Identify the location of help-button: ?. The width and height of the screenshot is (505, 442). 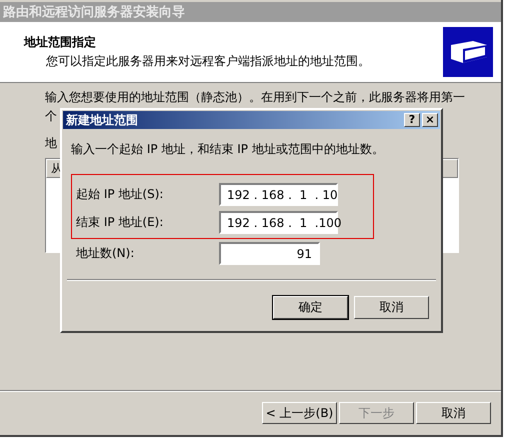
(412, 120).